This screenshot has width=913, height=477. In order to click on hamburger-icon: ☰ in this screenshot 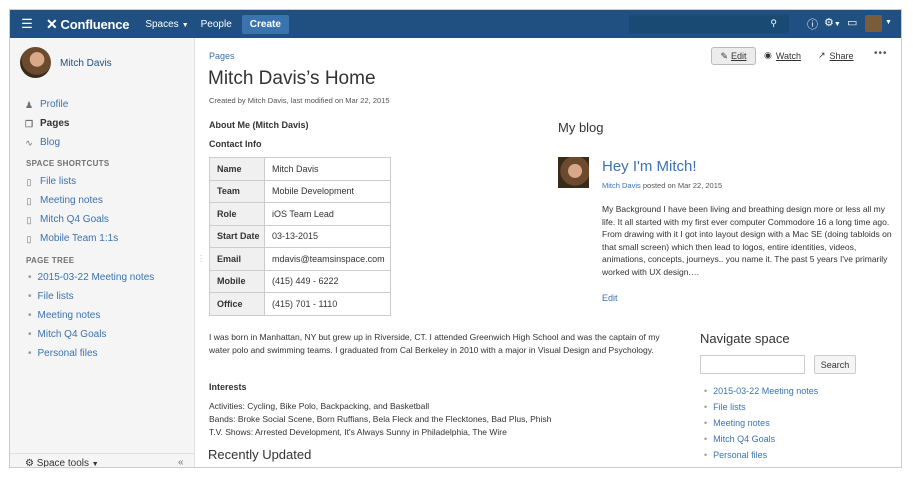, I will do `click(27, 24)`.